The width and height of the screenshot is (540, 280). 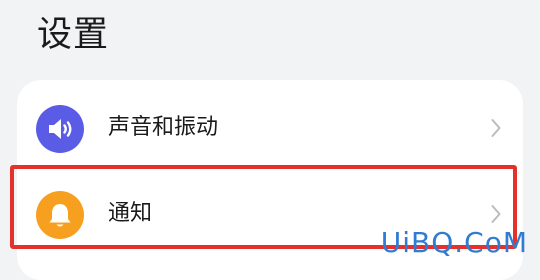 I want to click on watermark: UiBQ.CoM, so click(x=454, y=242).